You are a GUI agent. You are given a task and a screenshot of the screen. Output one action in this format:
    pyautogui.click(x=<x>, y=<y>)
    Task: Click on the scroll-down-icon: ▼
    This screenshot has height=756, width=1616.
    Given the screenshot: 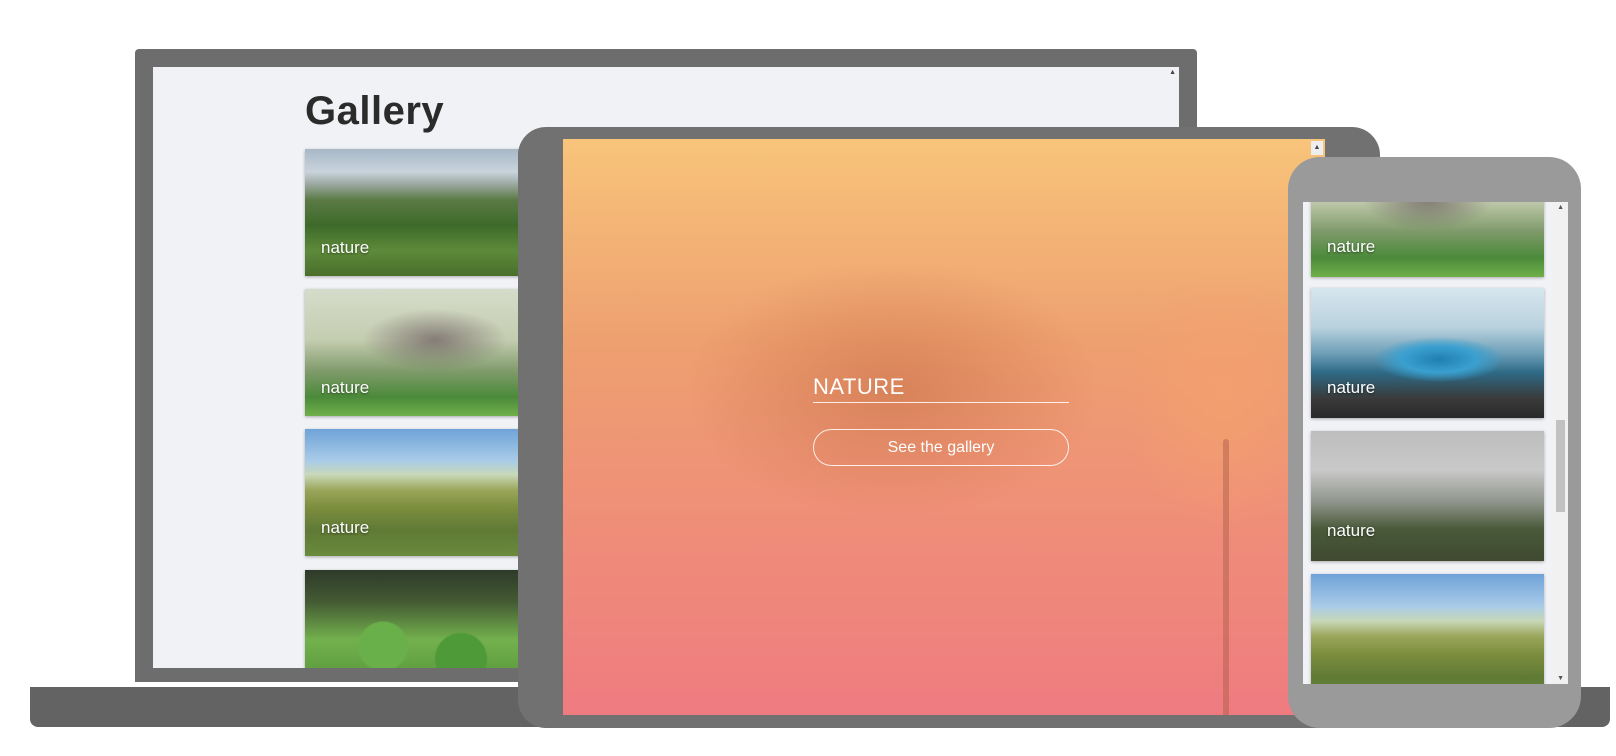 What is the action you would take?
    pyautogui.click(x=1560, y=678)
    